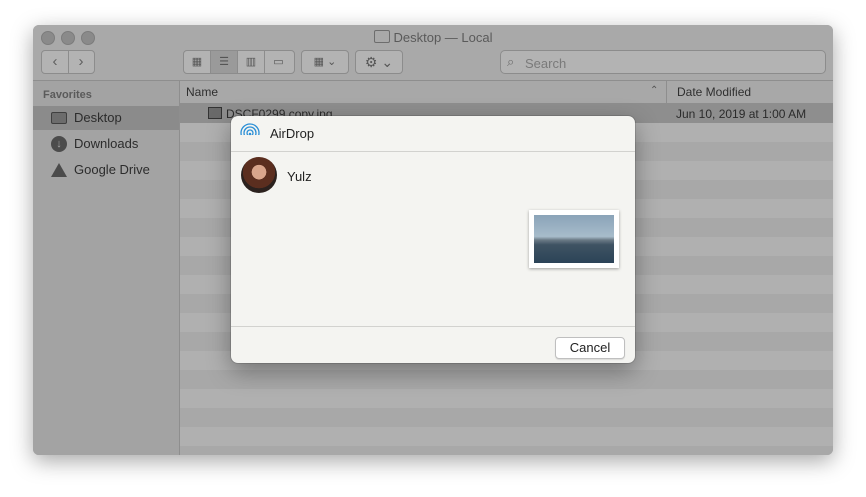 This screenshot has width=866, height=497. I want to click on airdrop-header: AirDrop, so click(433, 134).